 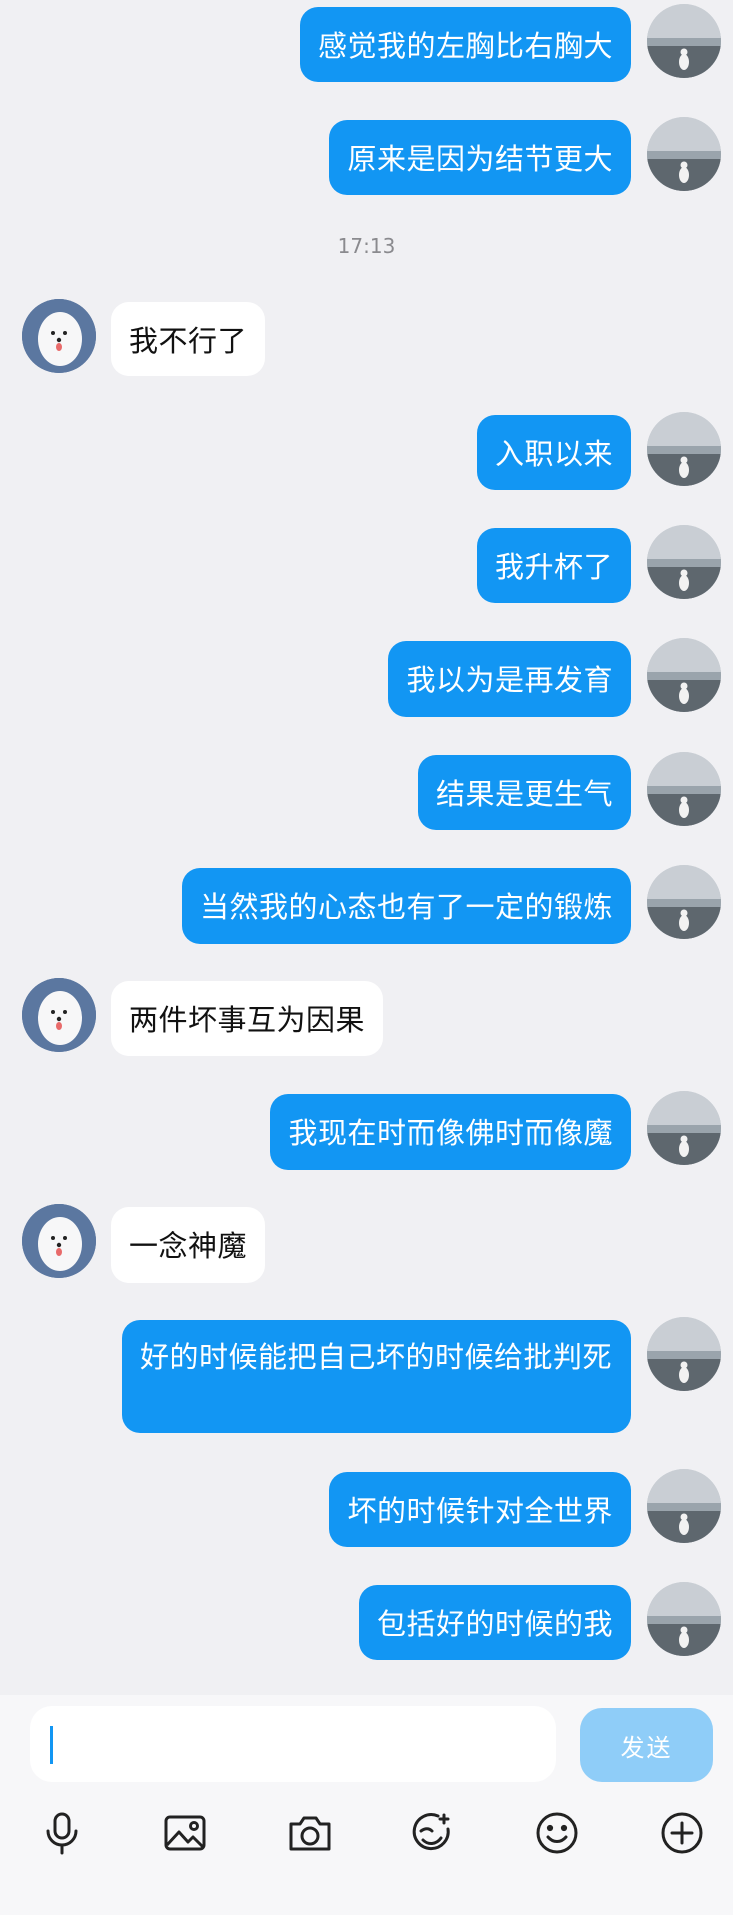 What do you see at coordinates (366, 791) in the screenshot?
I see `message-row-sent: 结果是更生气` at bounding box center [366, 791].